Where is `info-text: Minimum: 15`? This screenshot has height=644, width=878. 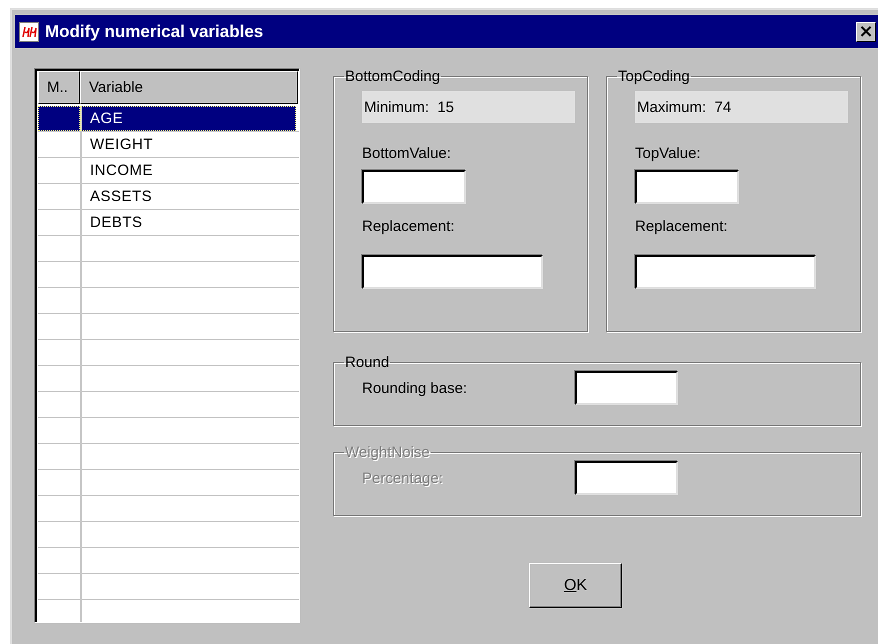 info-text: Minimum: 15 is located at coordinates (468, 107).